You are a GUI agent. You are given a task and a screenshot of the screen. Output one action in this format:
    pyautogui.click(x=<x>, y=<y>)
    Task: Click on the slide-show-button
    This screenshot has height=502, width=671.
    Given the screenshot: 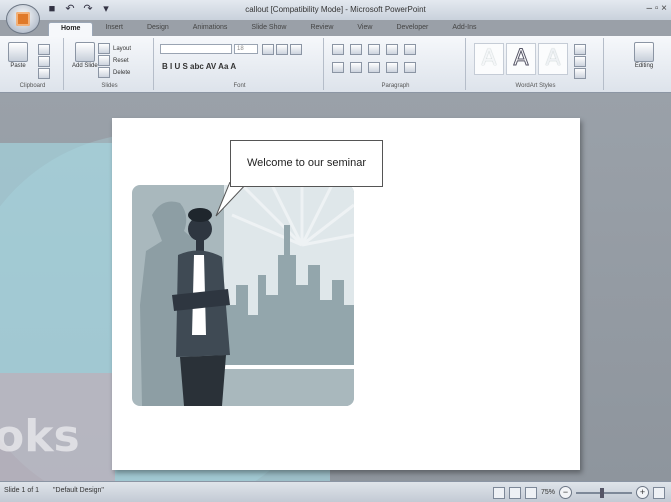 What is the action you would take?
    pyautogui.click(x=530, y=492)
    